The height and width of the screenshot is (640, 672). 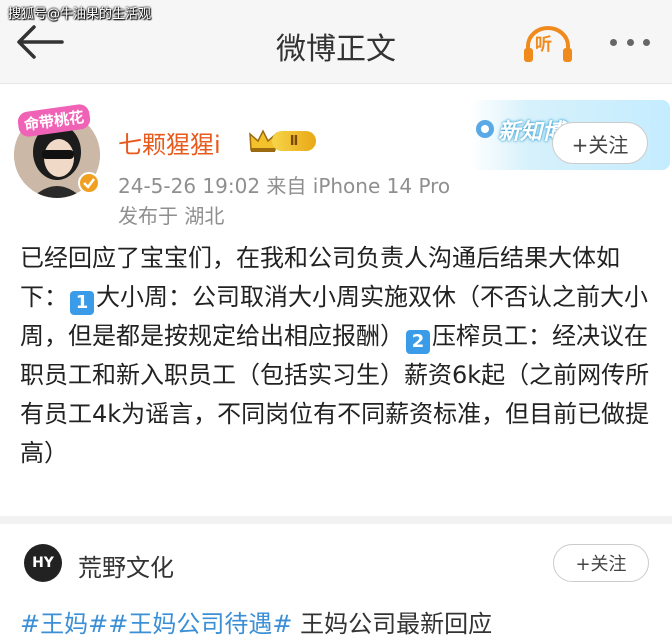 I want to click on post-location: 发布于 湖北, so click(x=171, y=216).